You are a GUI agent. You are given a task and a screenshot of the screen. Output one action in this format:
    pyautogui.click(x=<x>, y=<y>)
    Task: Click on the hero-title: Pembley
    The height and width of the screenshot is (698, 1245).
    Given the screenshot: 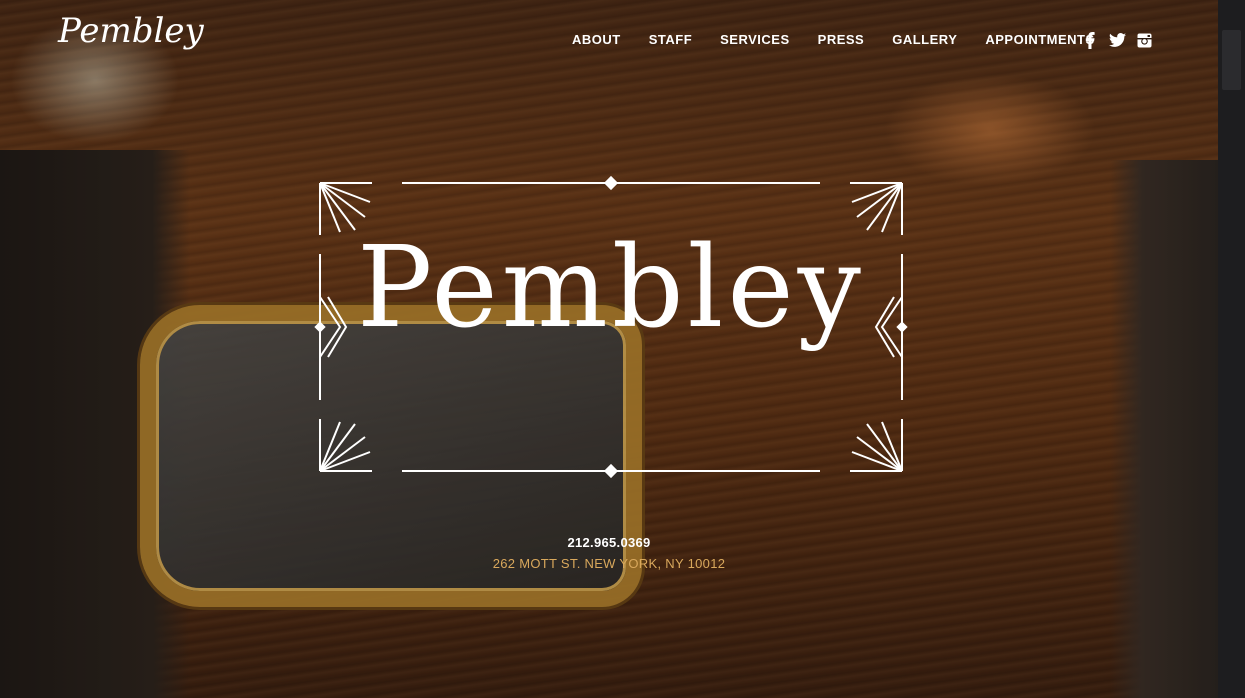 What is the action you would take?
    pyautogui.click(x=611, y=288)
    